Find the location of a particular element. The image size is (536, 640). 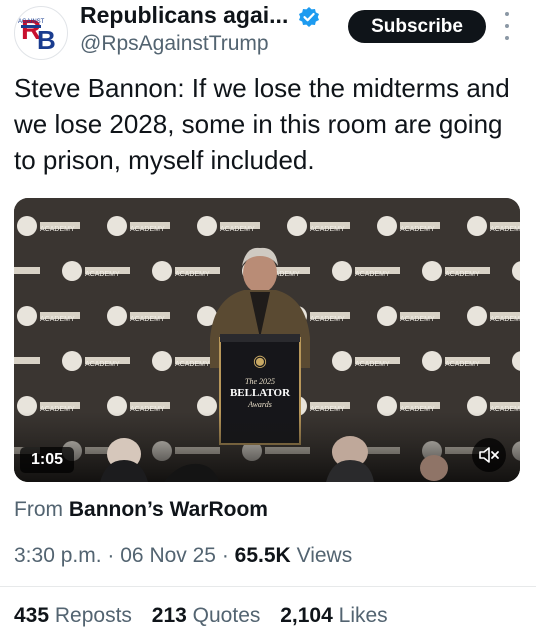

likes-label: Likes is located at coordinates (363, 615).